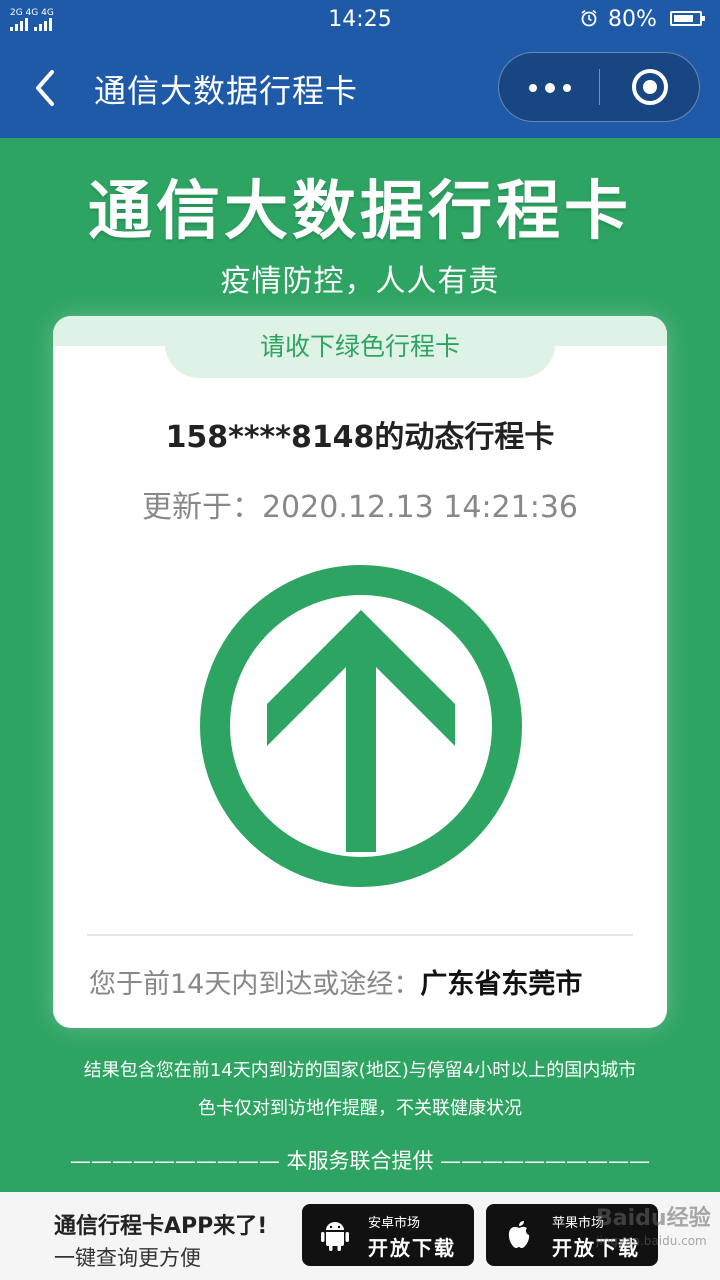  I want to click on more-icon-center, so click(550, 88).